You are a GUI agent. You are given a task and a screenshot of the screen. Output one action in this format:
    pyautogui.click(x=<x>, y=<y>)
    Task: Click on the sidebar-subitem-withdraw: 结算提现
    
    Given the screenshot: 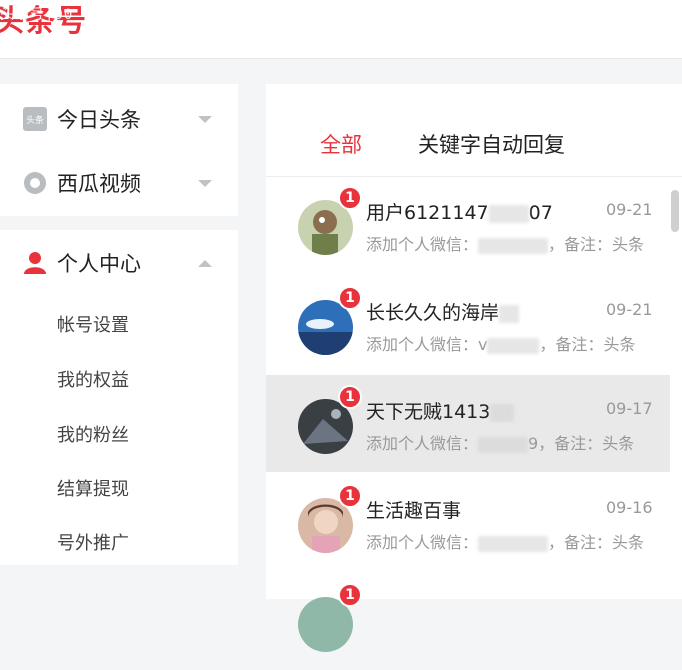 What is the action you would take?
    pyautogui.click(x=93, y=488)
    